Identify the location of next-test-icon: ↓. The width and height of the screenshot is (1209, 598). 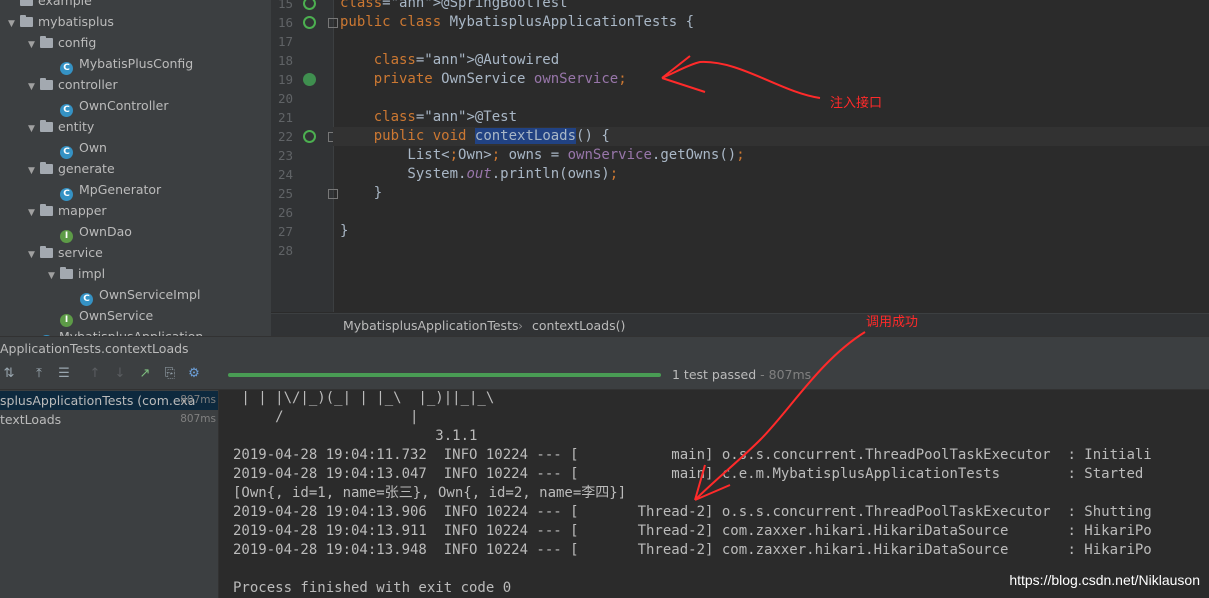
(120, 374).